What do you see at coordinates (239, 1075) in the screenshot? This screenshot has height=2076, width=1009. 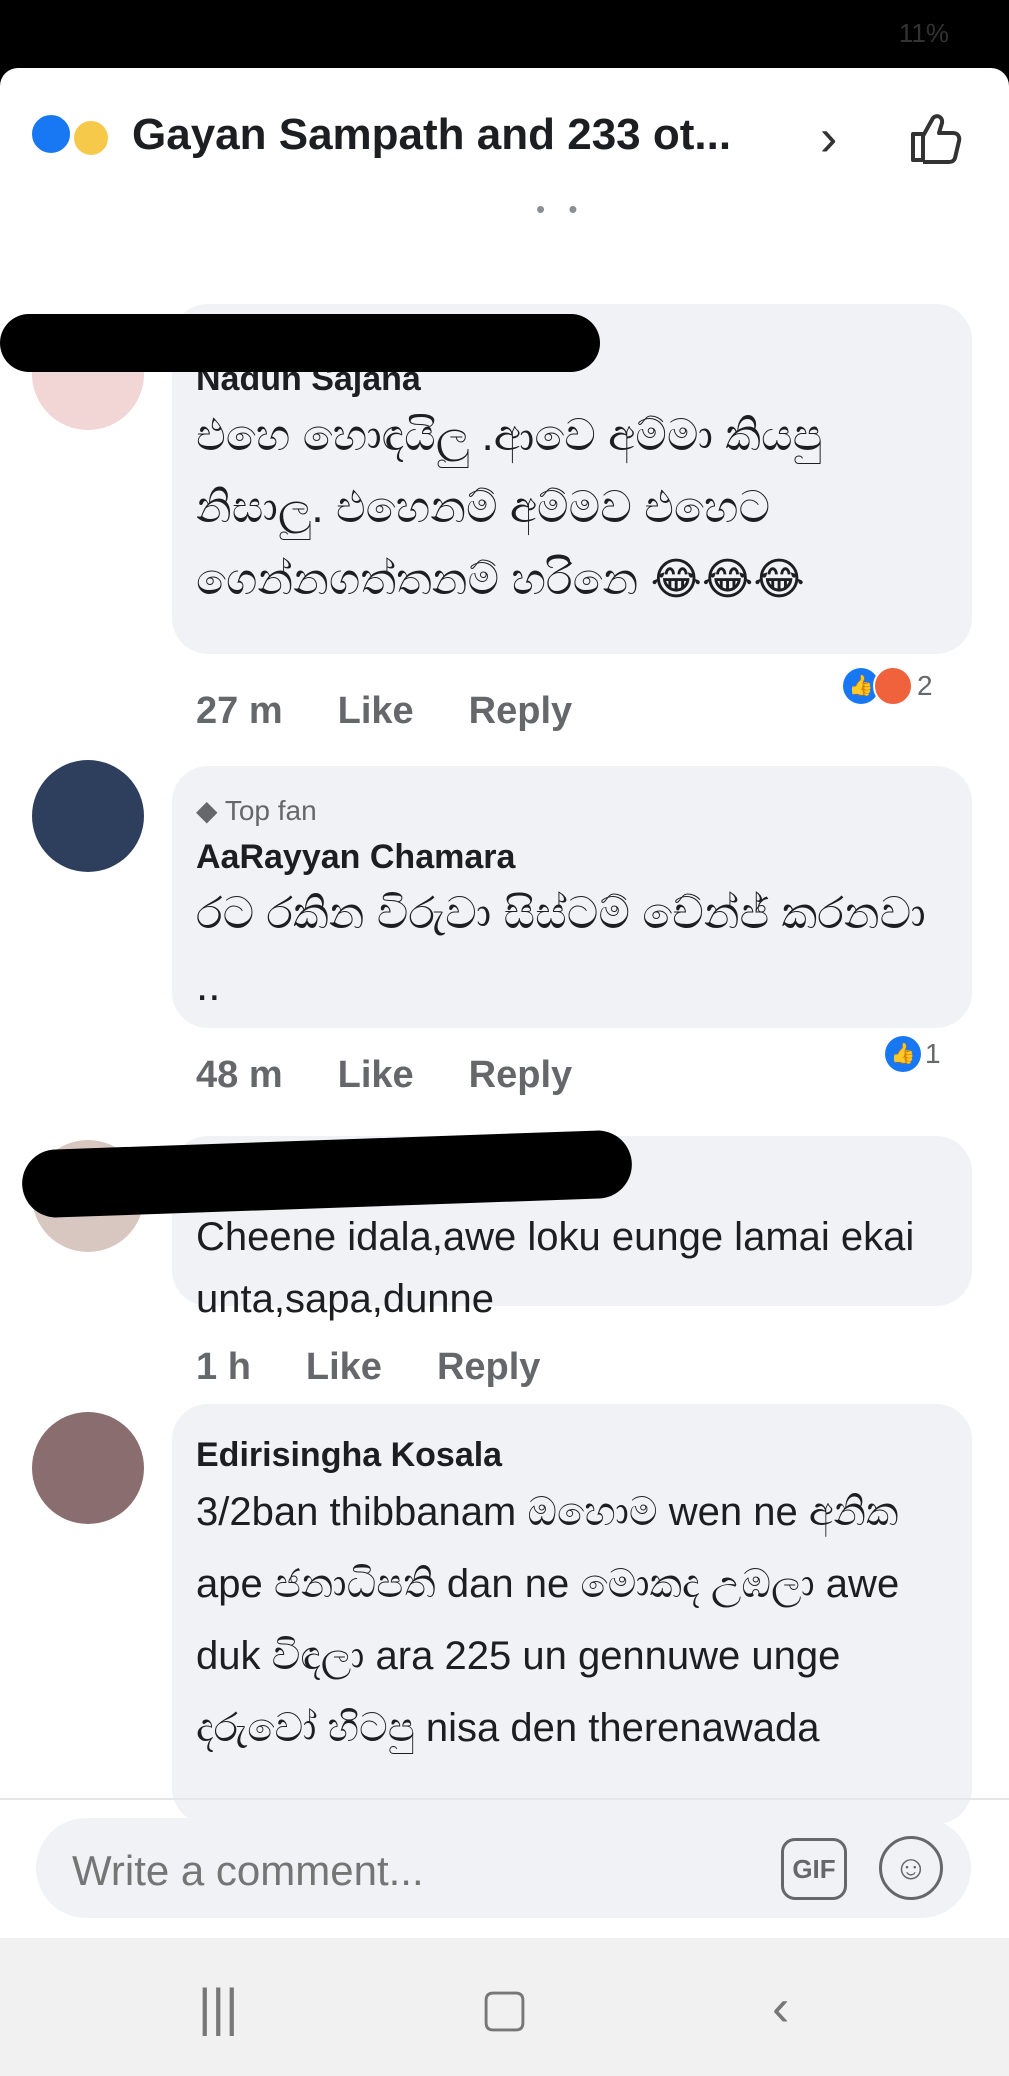 I see `comment-time: 48 m` at bounding box center [239, 1075].